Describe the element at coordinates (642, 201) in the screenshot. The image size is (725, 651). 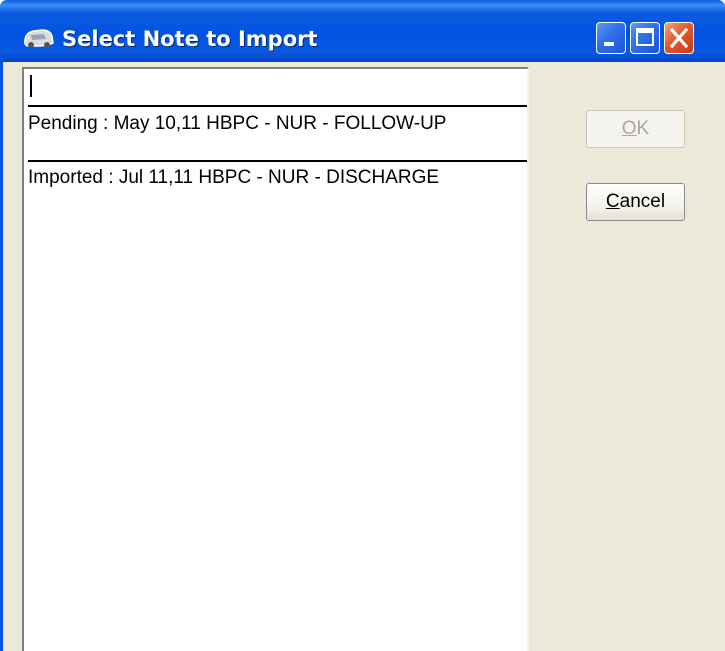
I see `cancel-label: ancel` at that location.